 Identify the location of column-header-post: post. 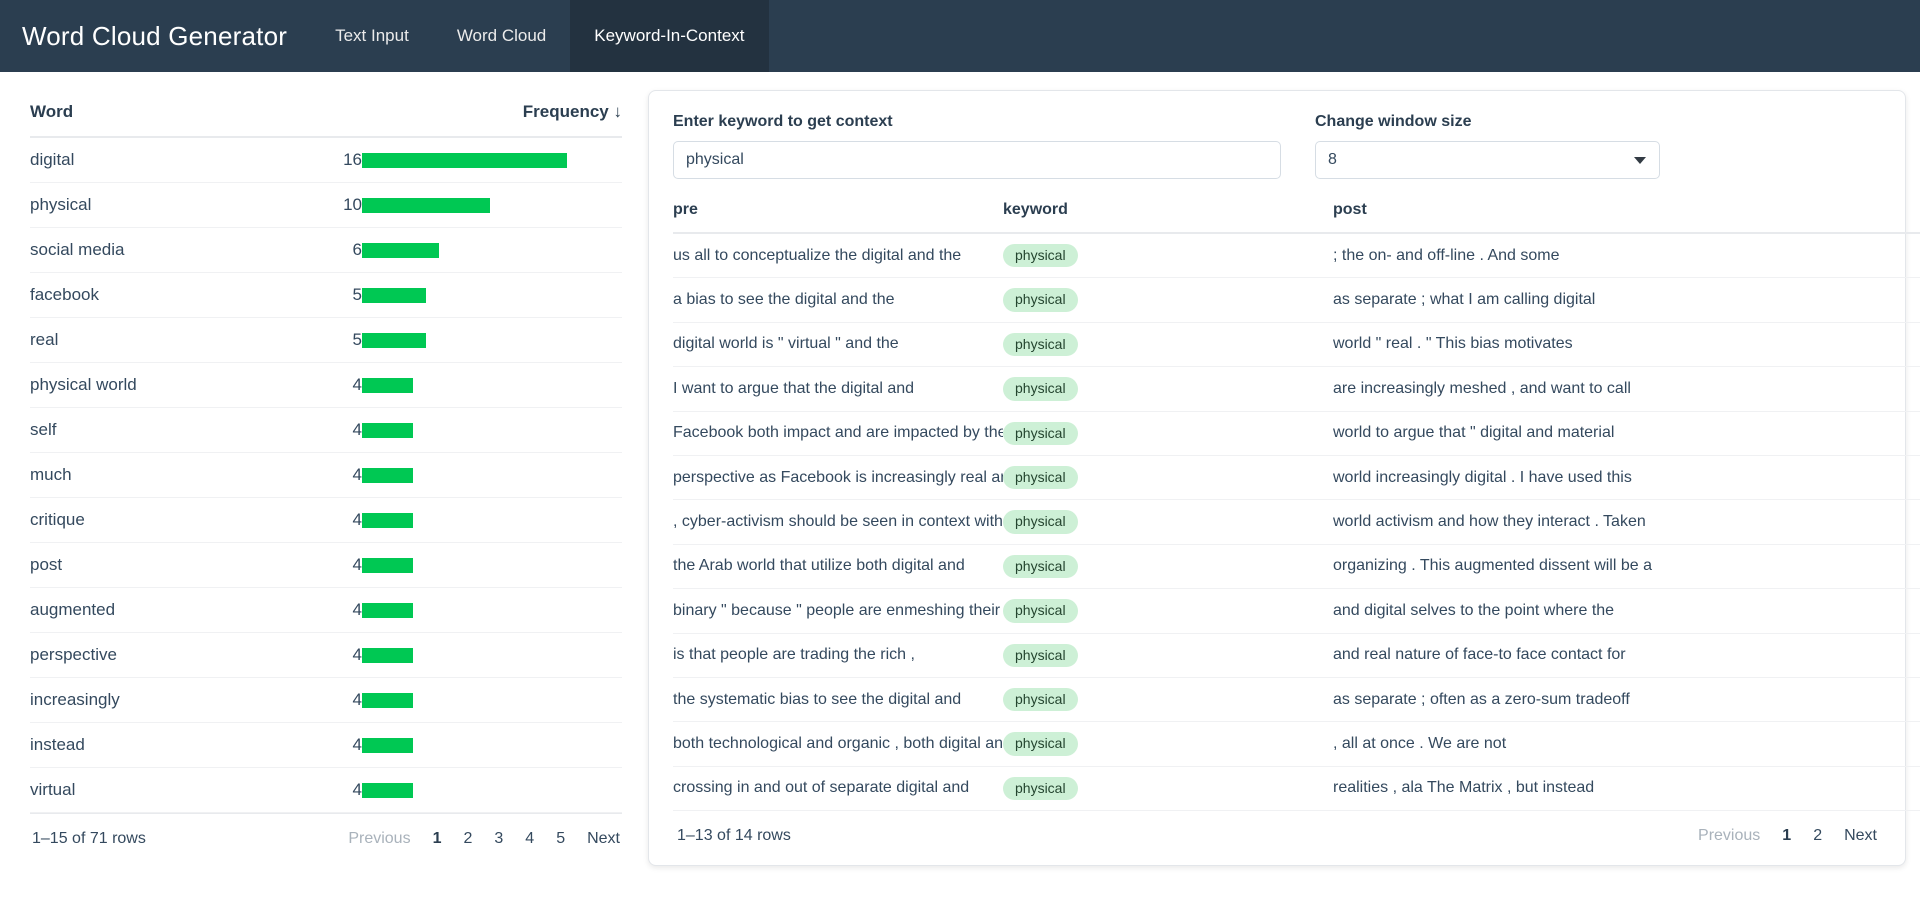
(1626, 215).